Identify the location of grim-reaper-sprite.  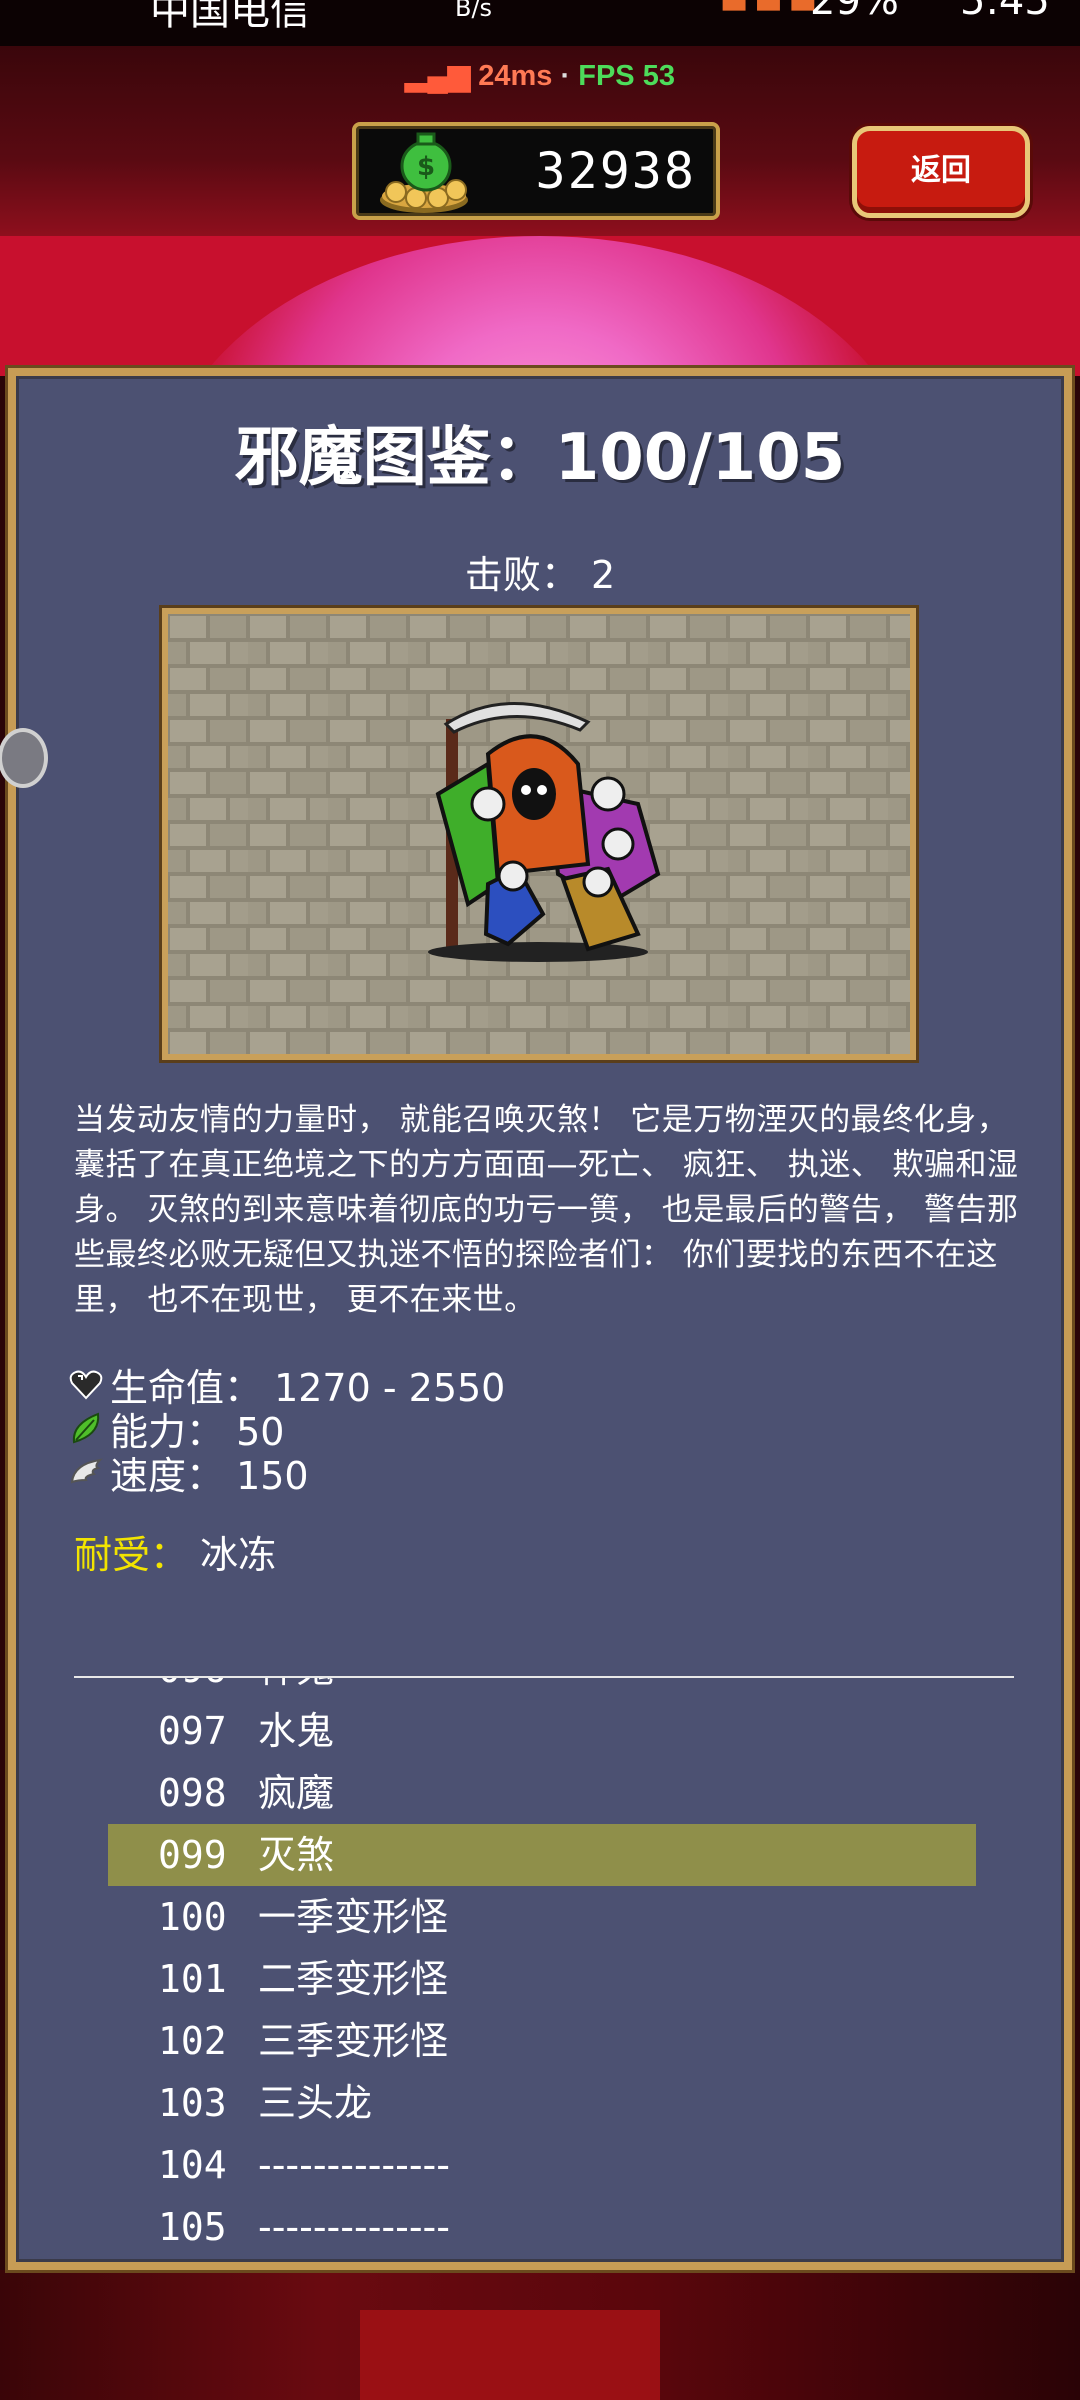
(539, 834).